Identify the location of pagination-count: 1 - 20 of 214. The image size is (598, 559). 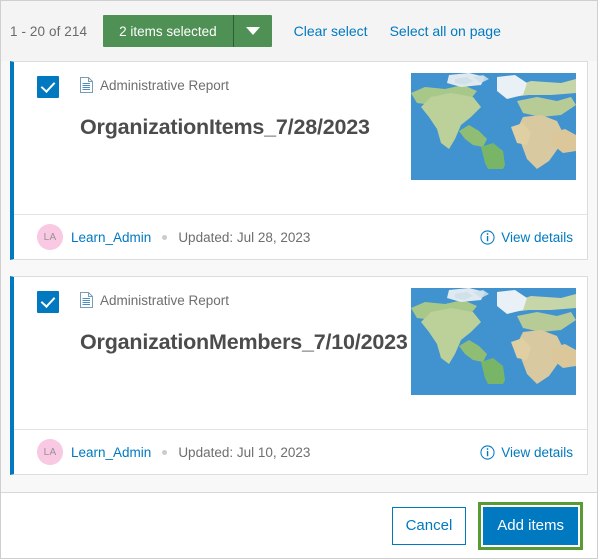
(49, 31).